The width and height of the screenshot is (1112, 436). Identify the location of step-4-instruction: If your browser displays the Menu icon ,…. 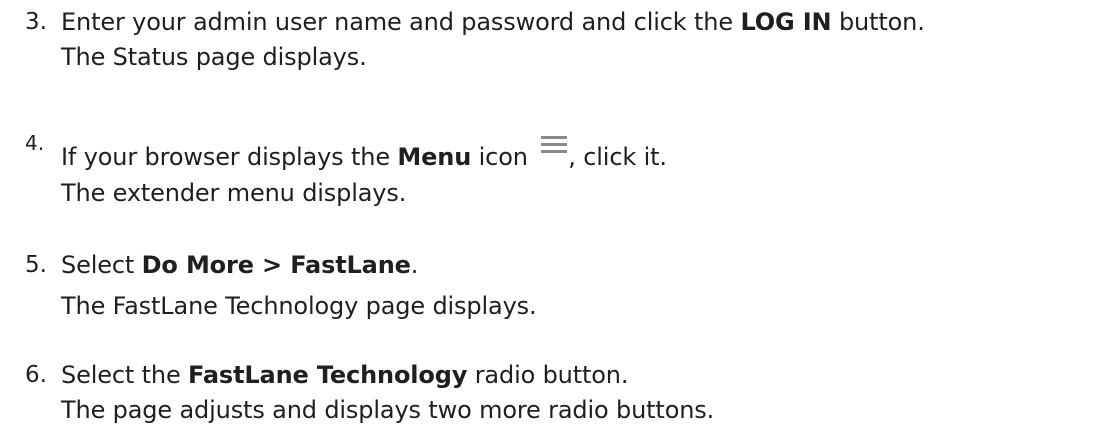
(364, 155).